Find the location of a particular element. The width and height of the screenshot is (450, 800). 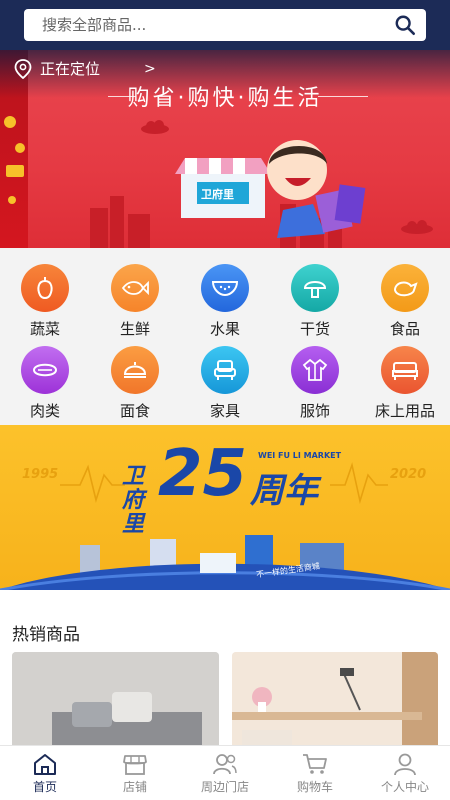

tab-label: 店铺 is located at coordinates (134, 787).